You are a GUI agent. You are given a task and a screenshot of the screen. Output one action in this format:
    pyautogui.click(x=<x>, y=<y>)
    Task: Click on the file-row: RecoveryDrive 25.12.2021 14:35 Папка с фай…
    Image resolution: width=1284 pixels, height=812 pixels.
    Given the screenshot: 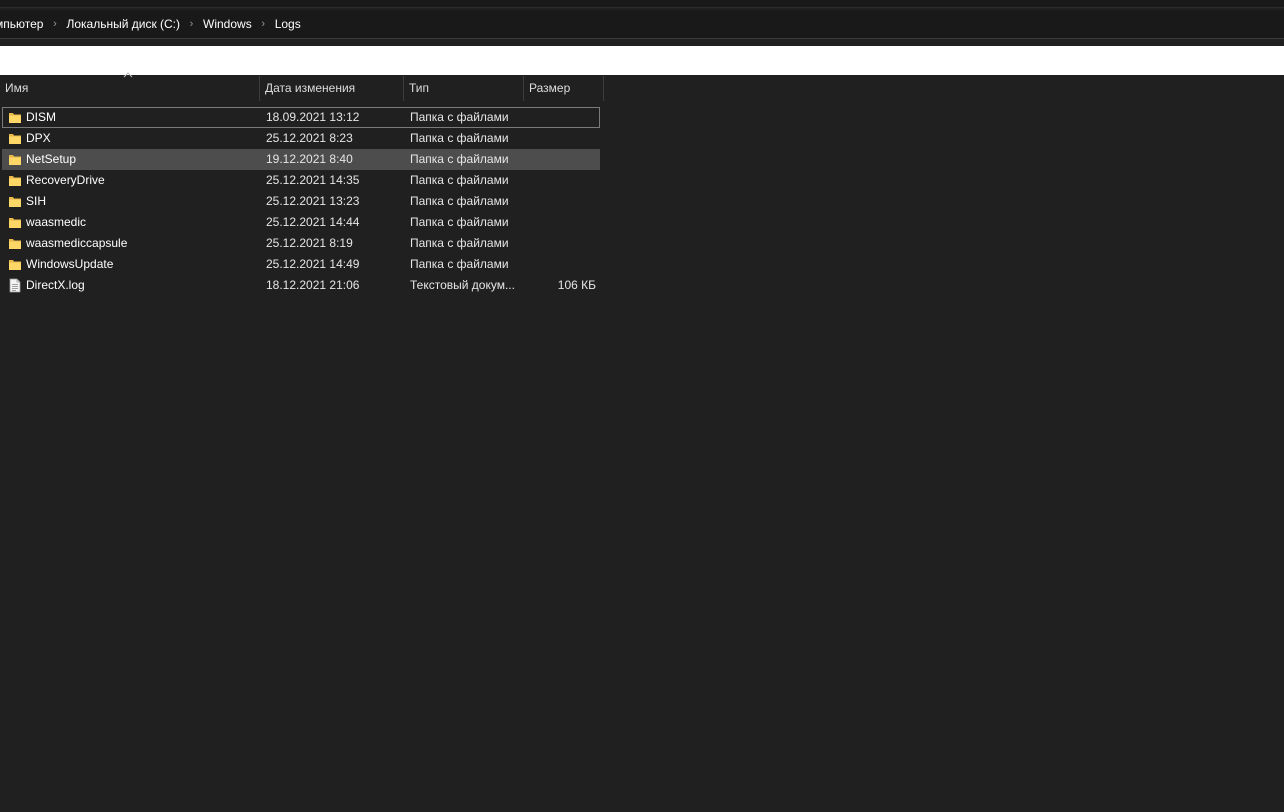 What is the action you would take?
    pyautogui.click(x=301, y=180)
    